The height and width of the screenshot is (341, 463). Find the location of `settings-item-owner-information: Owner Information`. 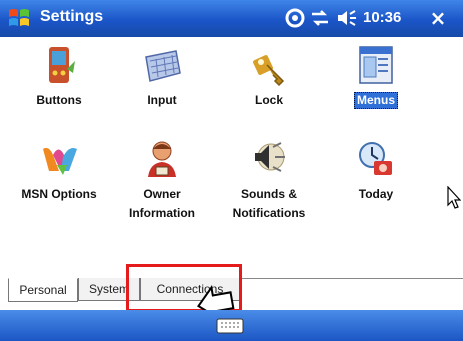

settings-item-owner-information: Owner Information is located at coordinates (162, 179).